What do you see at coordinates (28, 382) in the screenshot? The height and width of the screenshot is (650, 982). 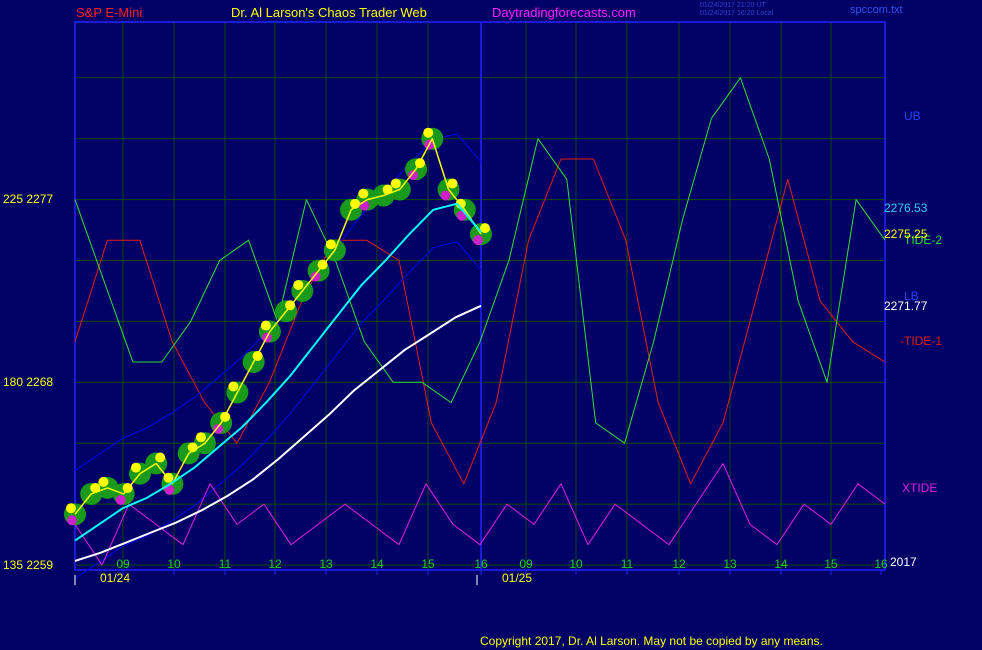 I see `y-tick-label: 180 2268` at bounding box center [28, 382].